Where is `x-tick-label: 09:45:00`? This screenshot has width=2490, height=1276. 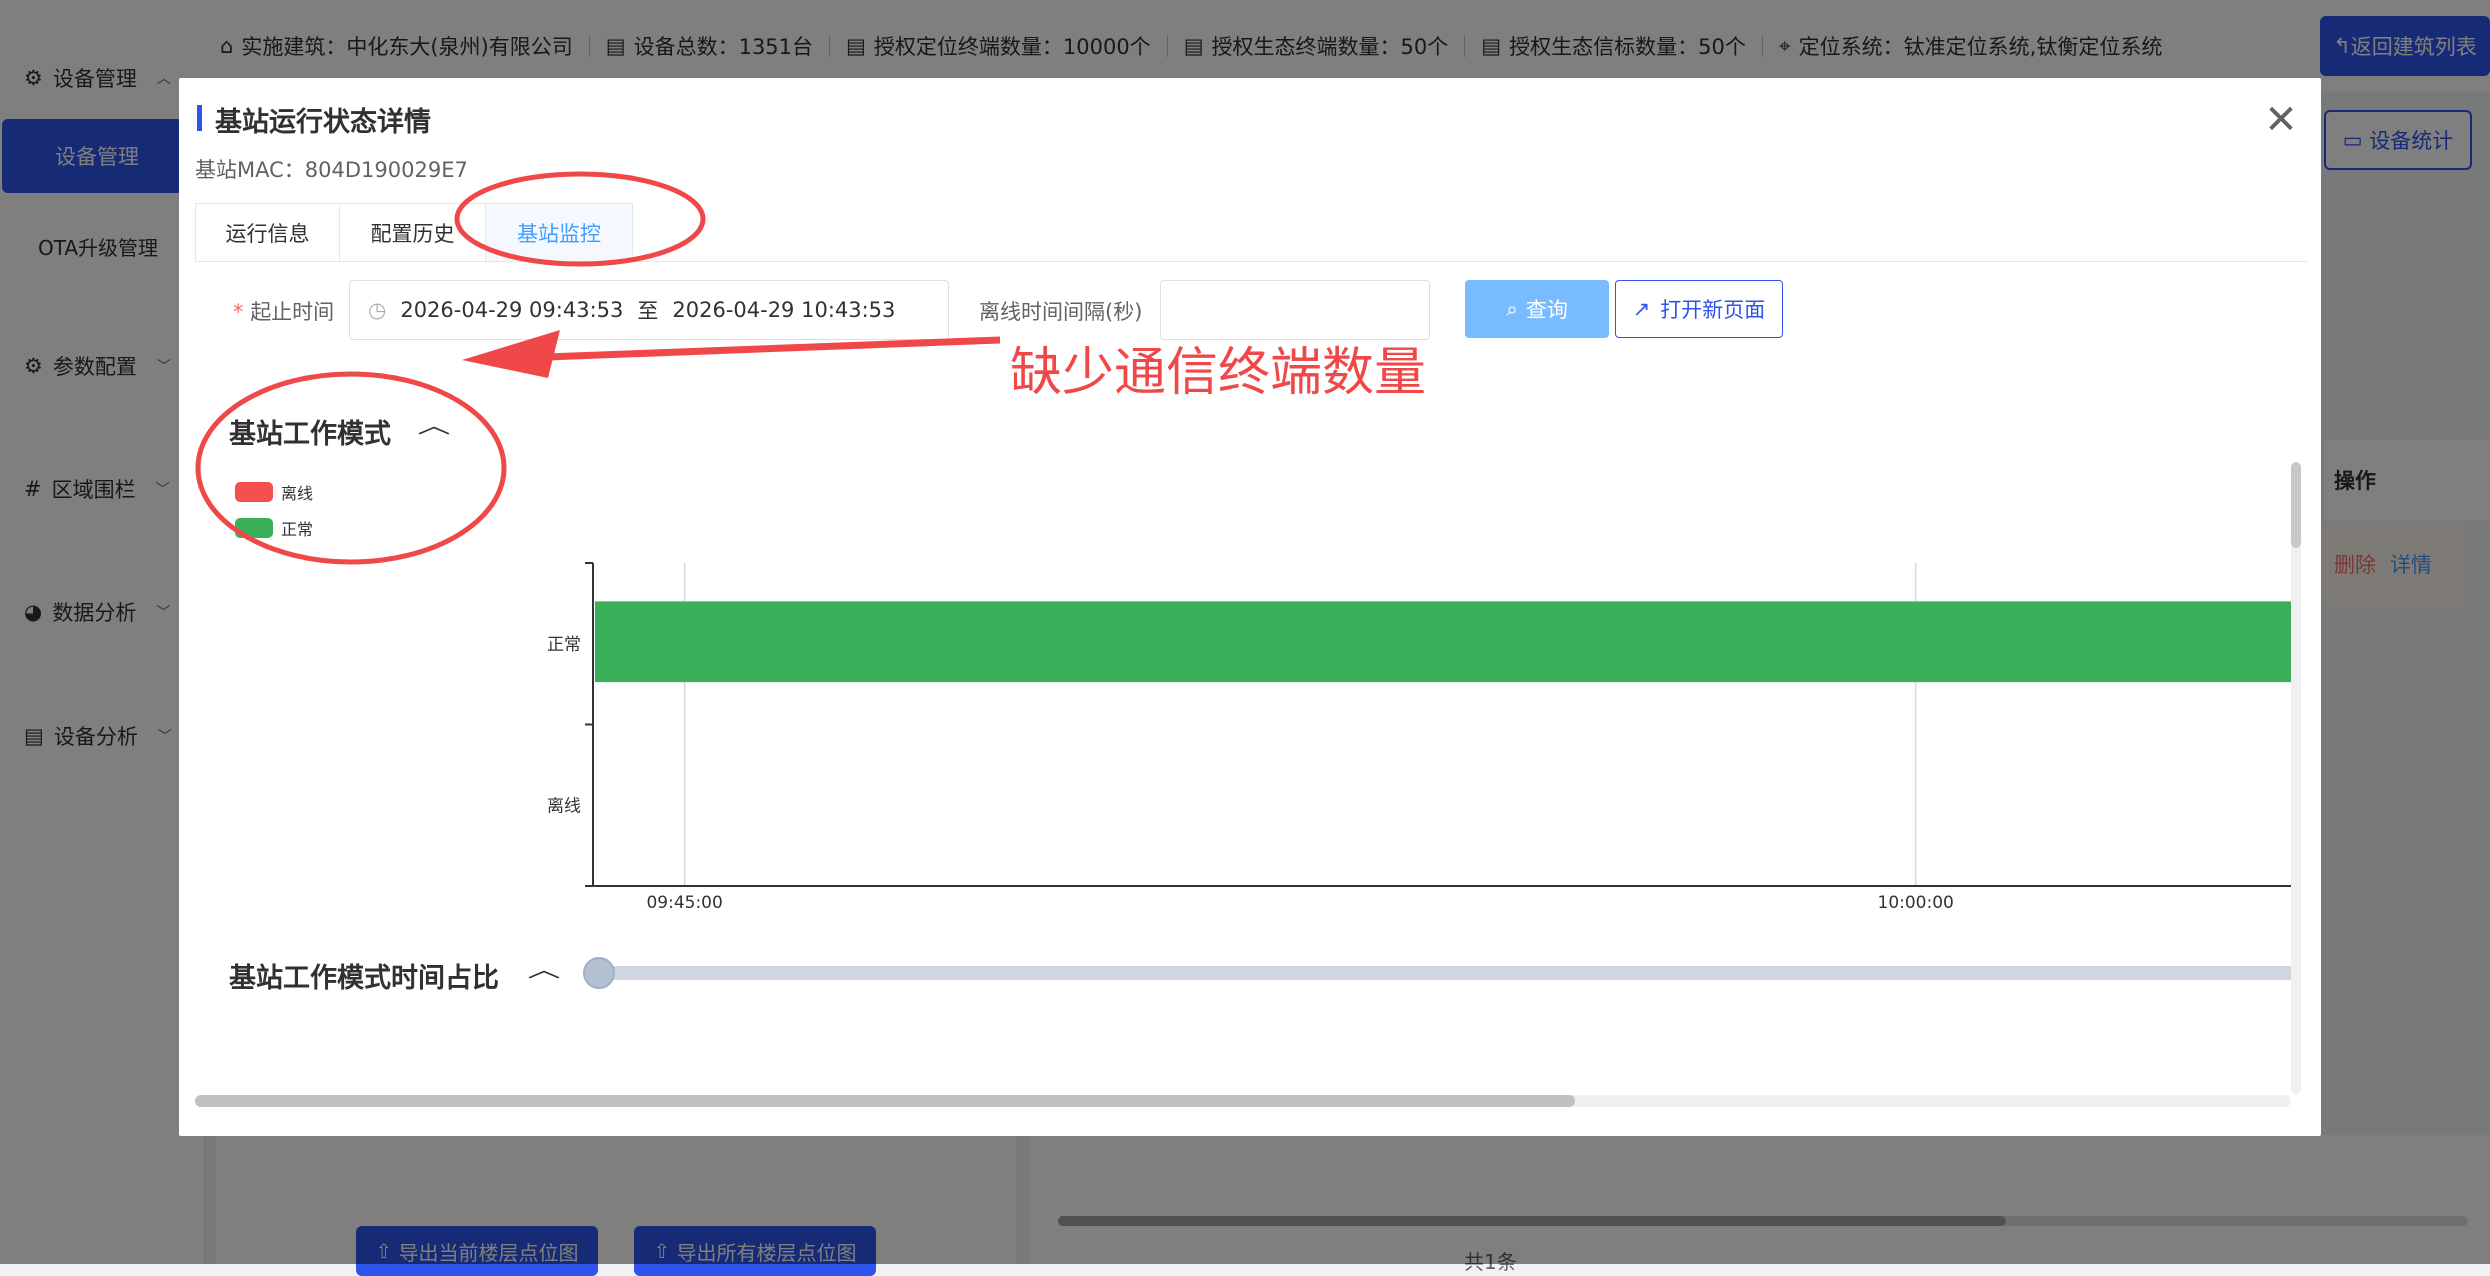 x-tick-label: 09:45:00 is located at coordinates (684, 903).